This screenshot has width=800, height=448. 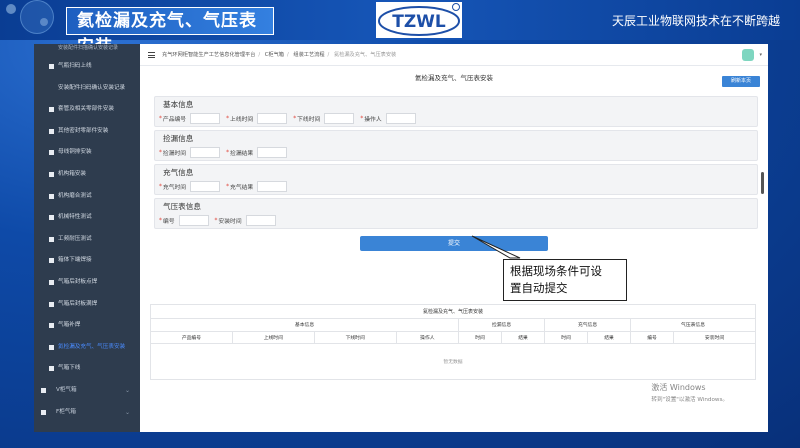 What do you see at coordinates (242, 154) in the screenshot?
I see `field-label: 捡漏结果` at bounding box center [242, 154].